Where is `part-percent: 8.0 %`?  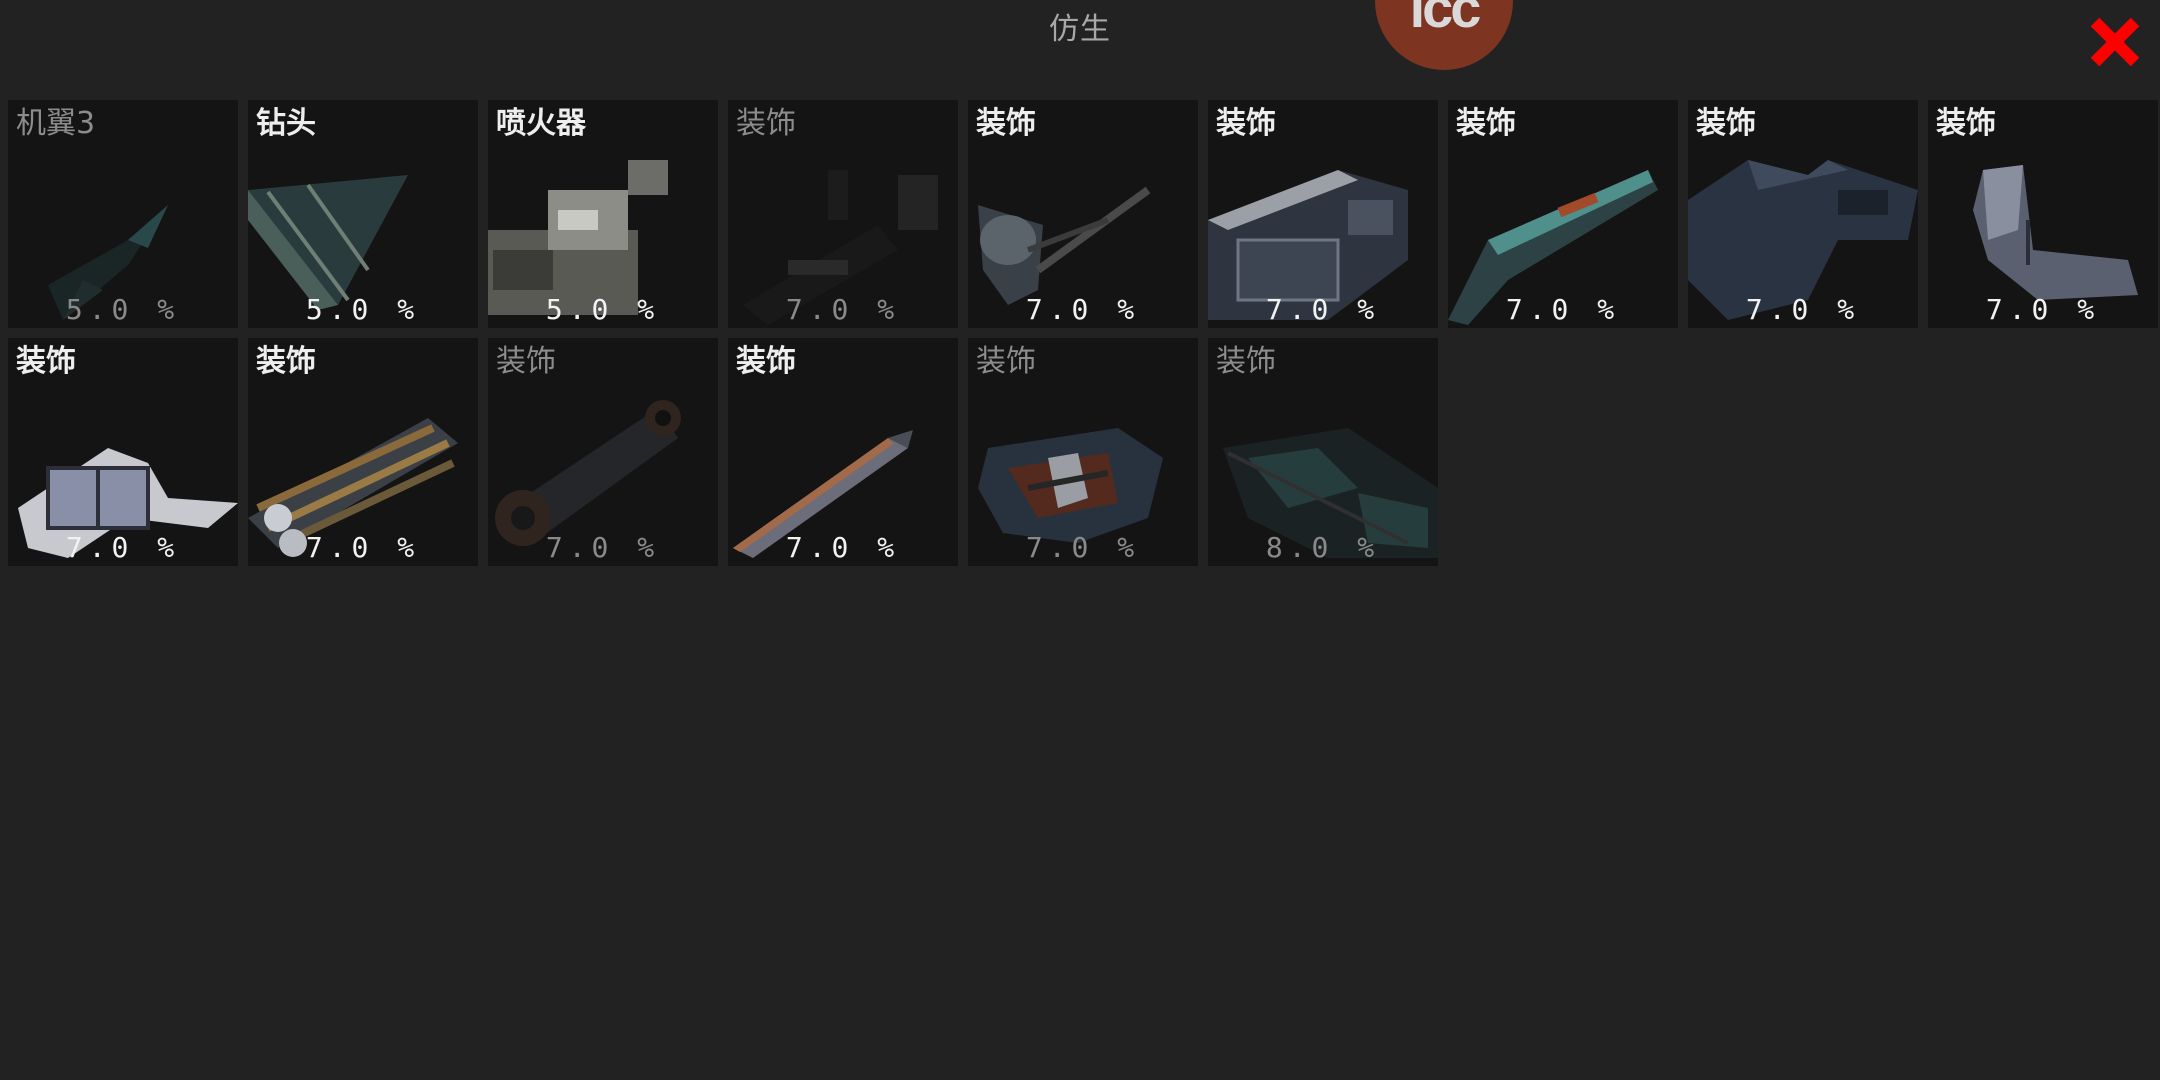
part-percent: 8.0 % is located at coordinates (1323, 547).